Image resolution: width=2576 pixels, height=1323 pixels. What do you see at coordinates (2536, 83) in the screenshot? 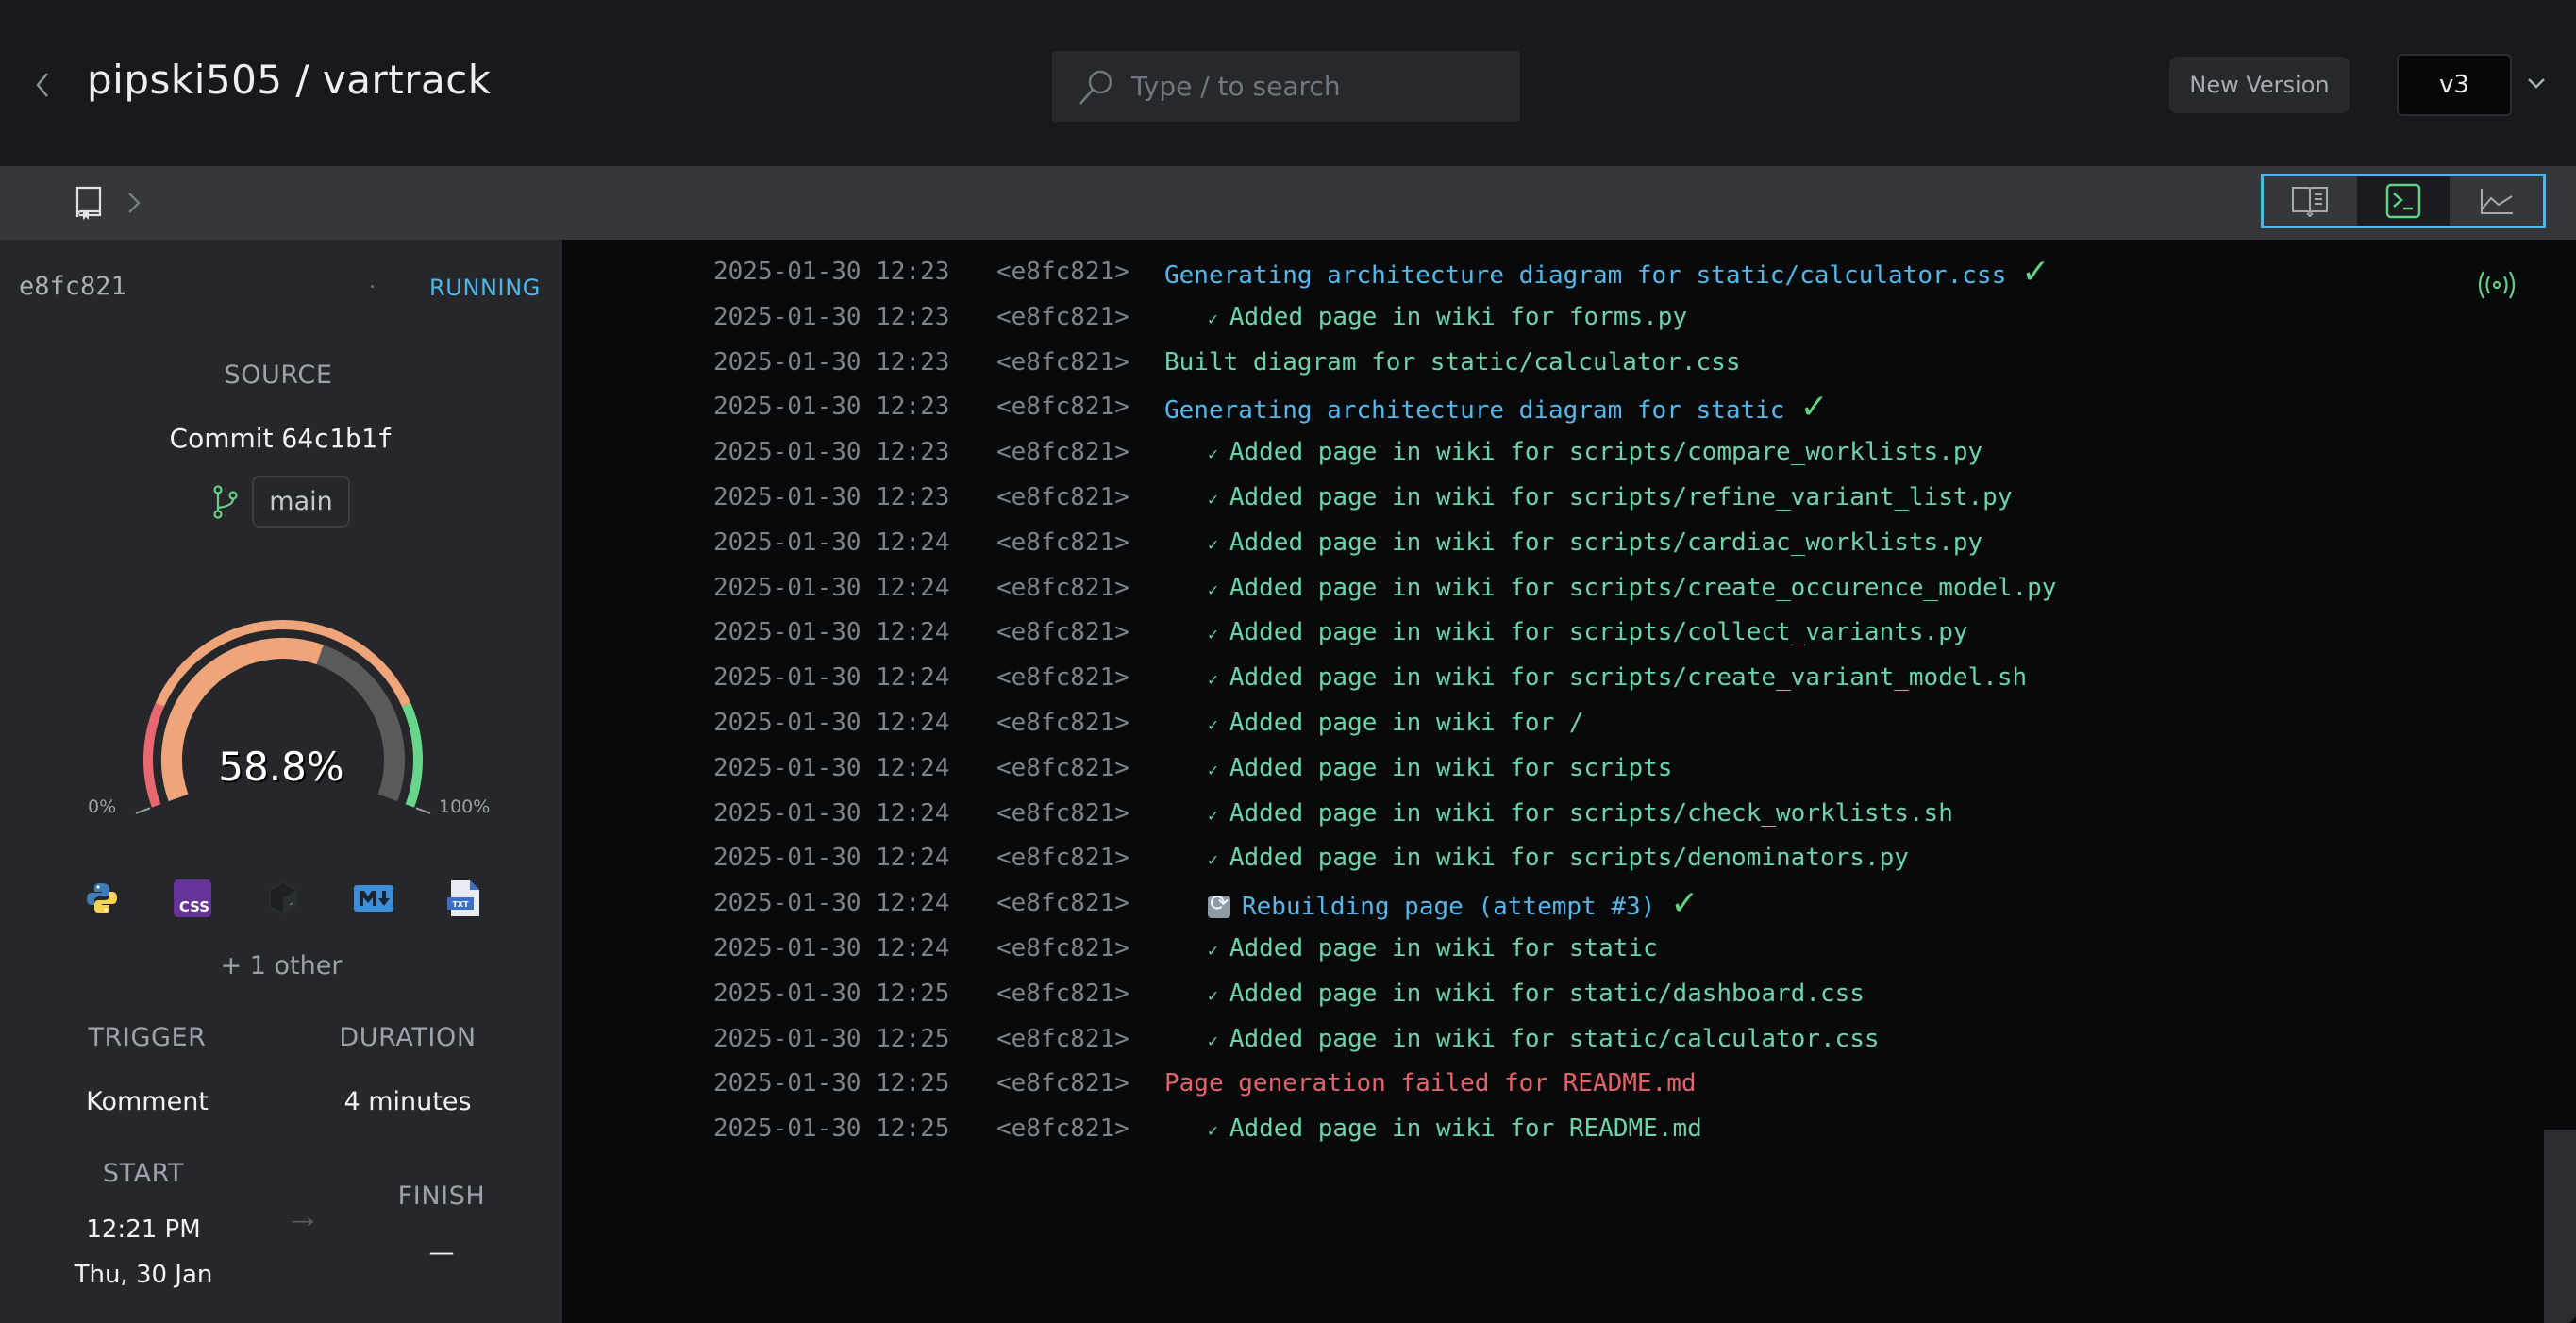
I see `chevron-down-icon` at bounding box center [2536, 83].